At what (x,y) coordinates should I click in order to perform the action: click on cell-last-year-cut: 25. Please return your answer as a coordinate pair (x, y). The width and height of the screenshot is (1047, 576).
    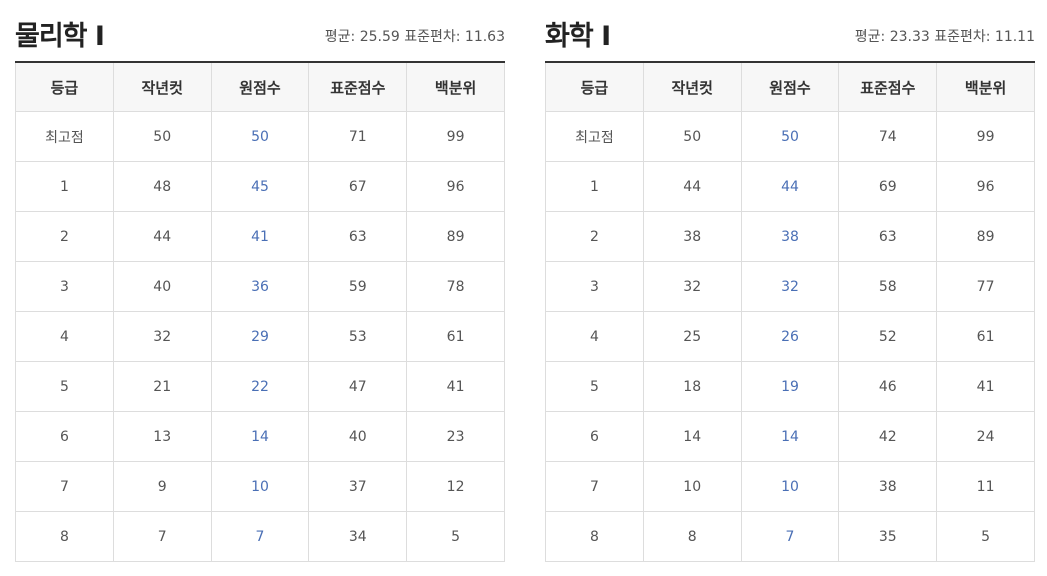
    Looking at the image, I should click on (692, 336).